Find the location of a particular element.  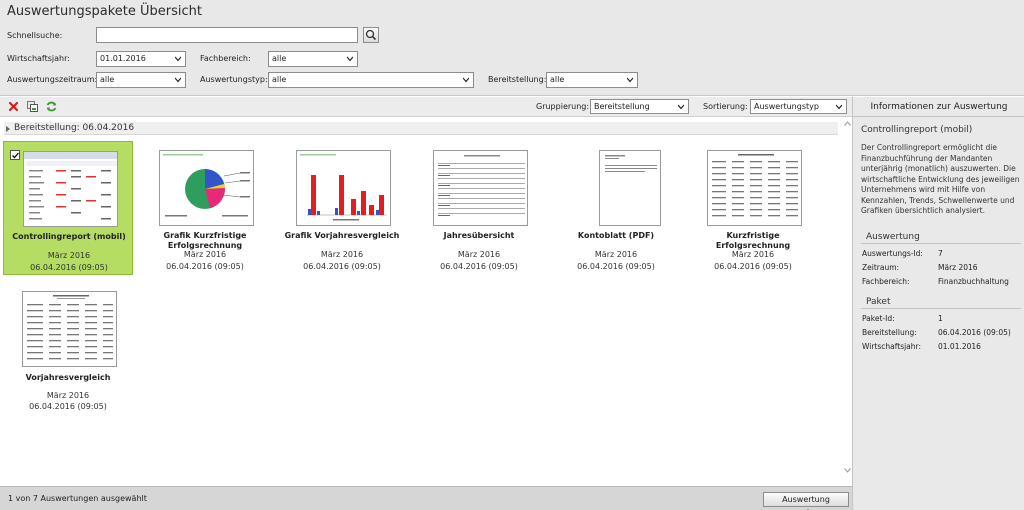

expand-arrow-icon is located at coordinates (8, 129).